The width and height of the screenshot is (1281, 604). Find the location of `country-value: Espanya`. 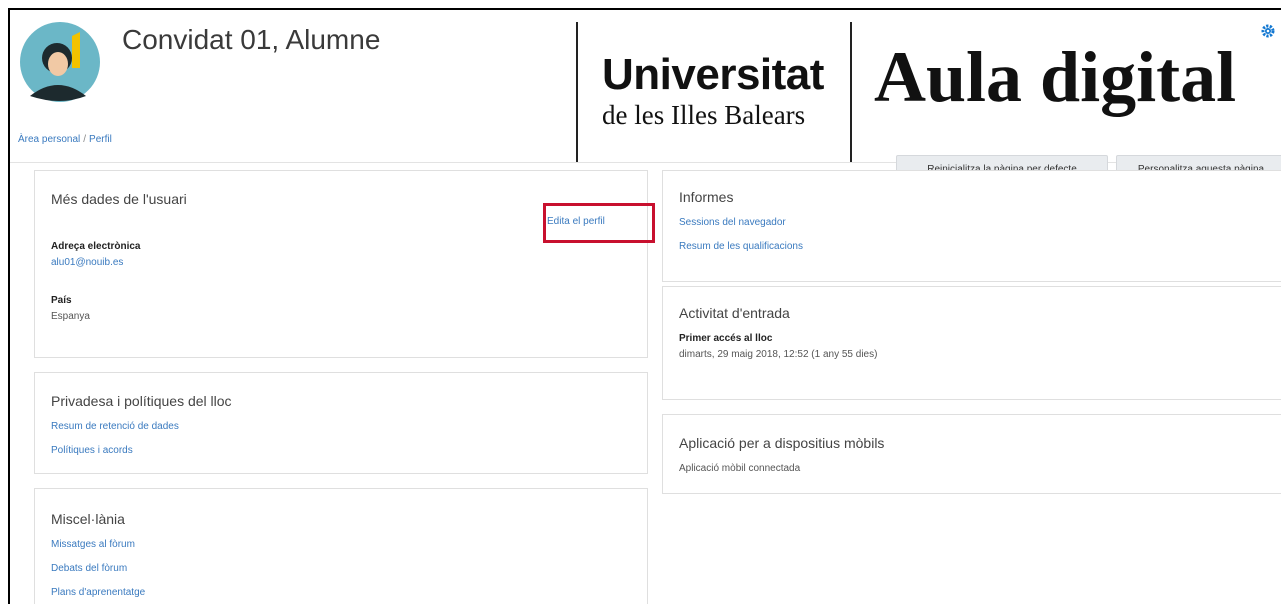

country-value: Espanya is located at coordinates (70, 316).